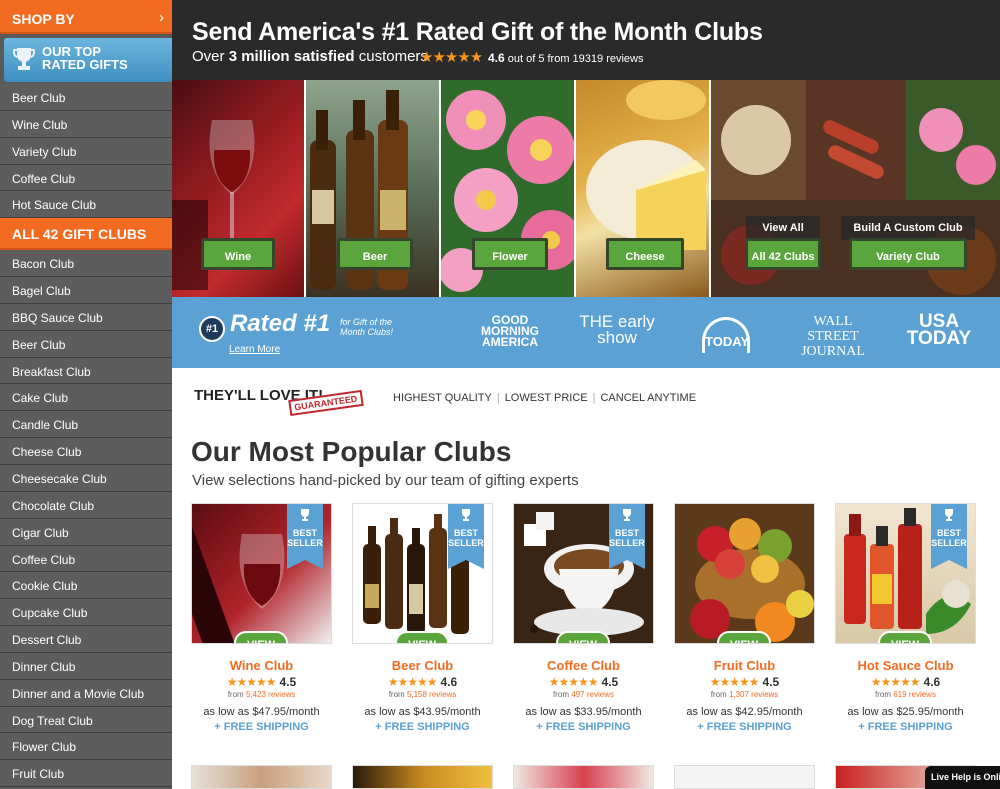 Image resolution: width=1000 pixels, height=789 pixels. Describe the element at coordinates (86, 613) in the screenshot. I see `sidebar-item-cupcake-club: Cupcake Club` at that location.